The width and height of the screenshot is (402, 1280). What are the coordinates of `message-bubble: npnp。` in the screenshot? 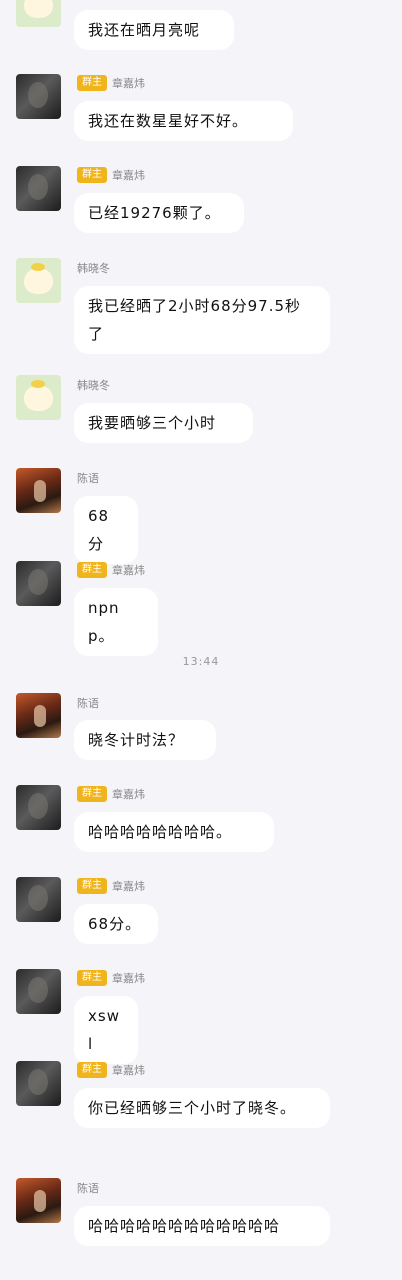 It's located at (116, 622).